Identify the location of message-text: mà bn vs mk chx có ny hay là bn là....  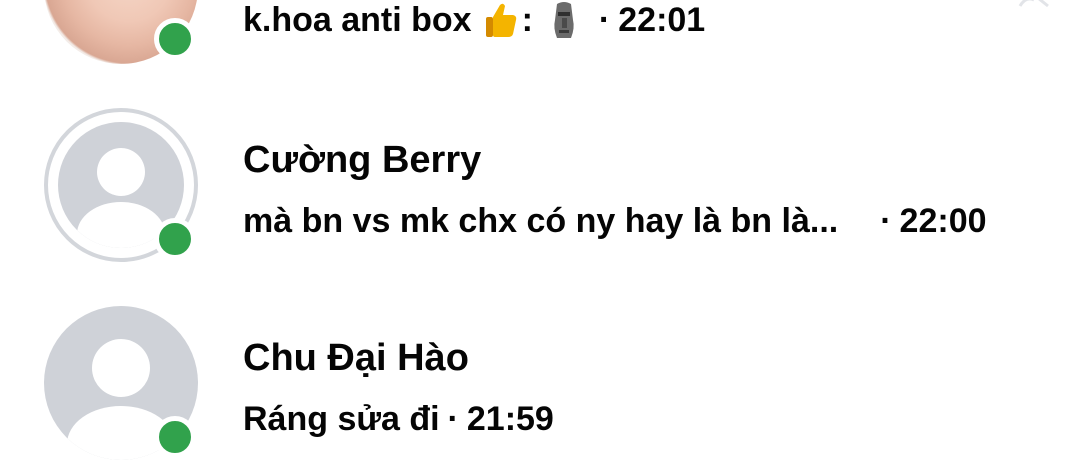
(541, 221).